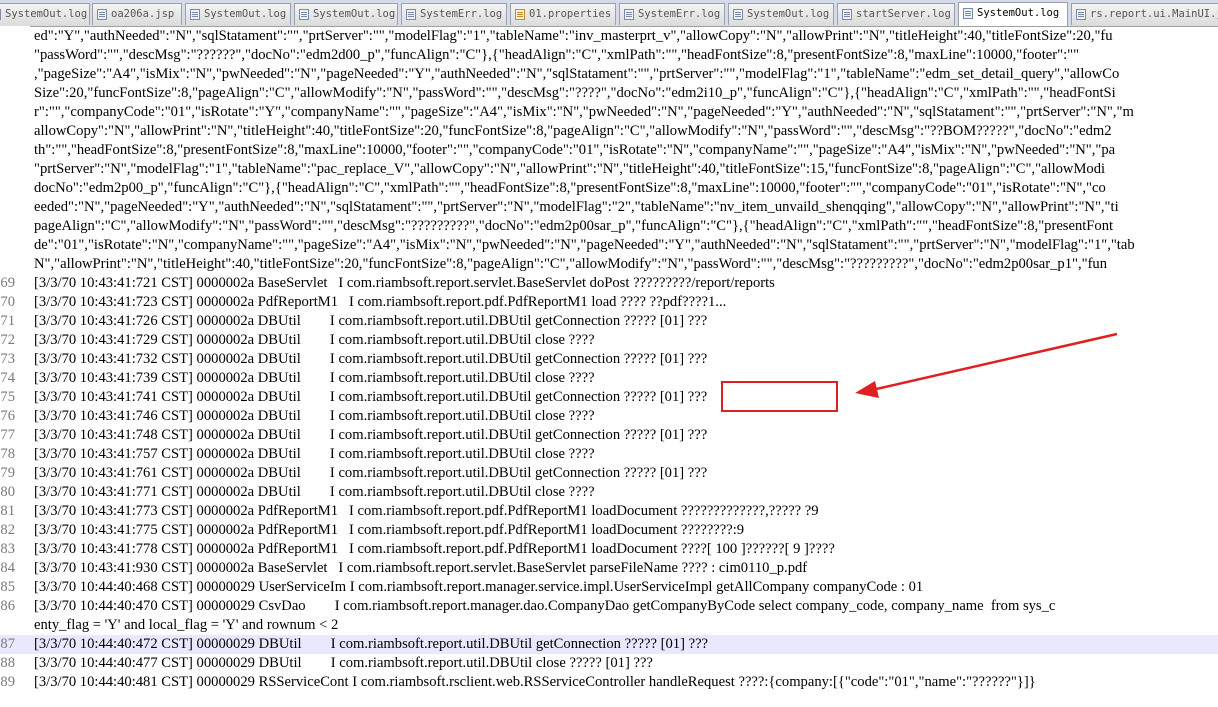 This screenshot has height=707, width=1218. Describe the element at coordinates (7, 492) in the screenshot. I see `line-number: 80` at that location.